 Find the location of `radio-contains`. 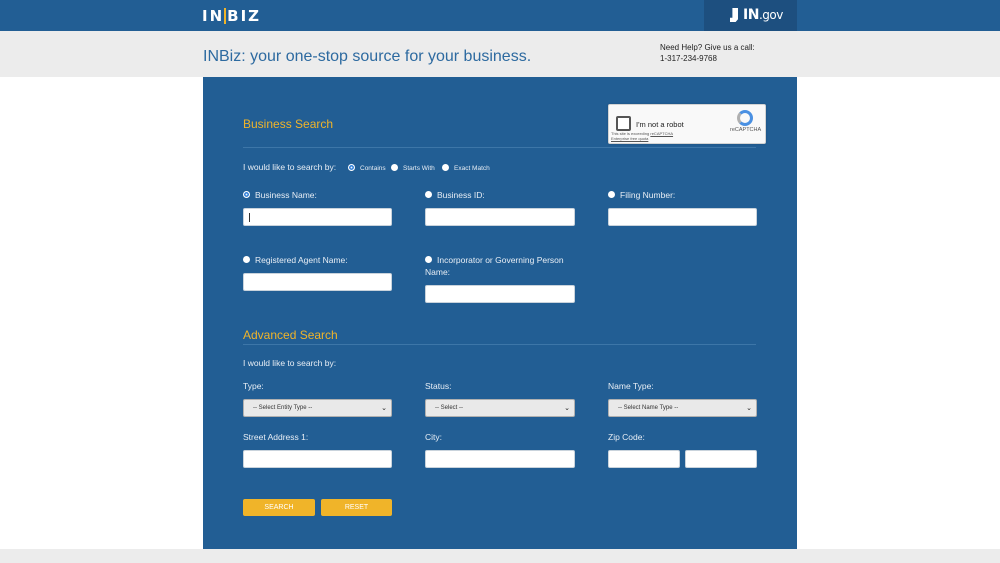

radio-contains is located at coordinates (351, 167).